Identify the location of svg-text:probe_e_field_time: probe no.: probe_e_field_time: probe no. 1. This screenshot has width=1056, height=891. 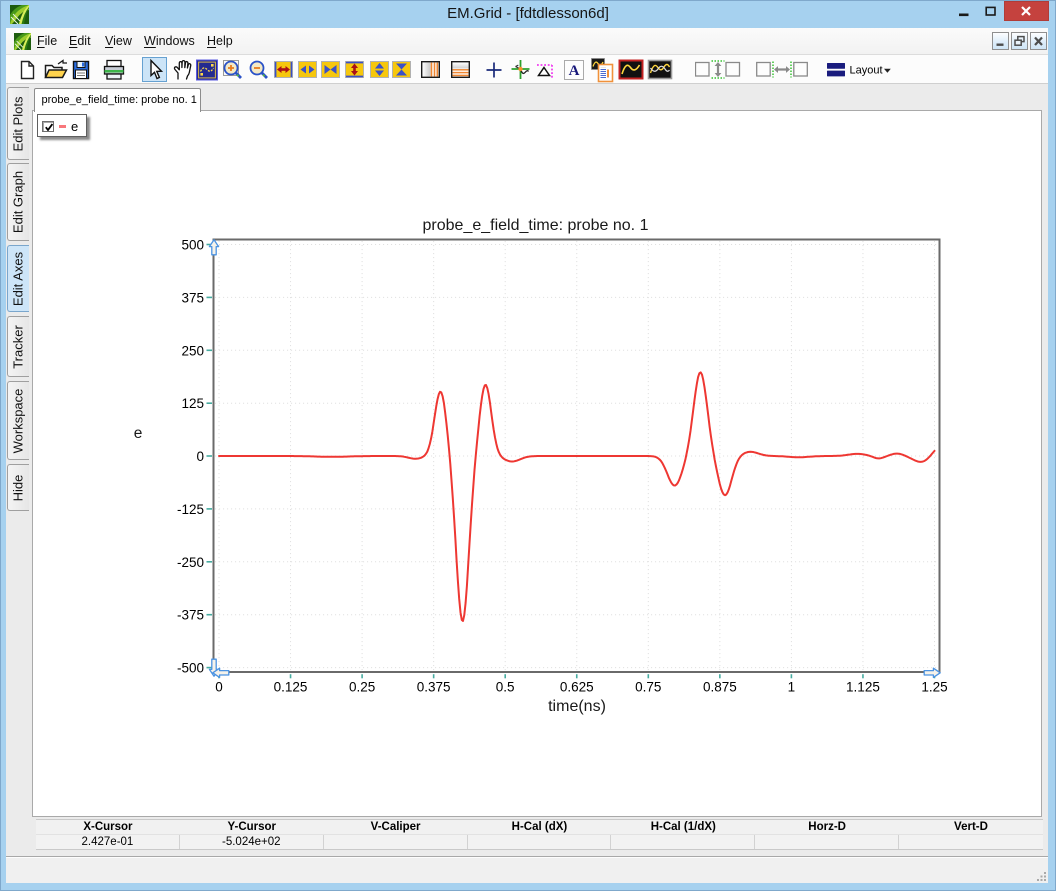
(536, 225).